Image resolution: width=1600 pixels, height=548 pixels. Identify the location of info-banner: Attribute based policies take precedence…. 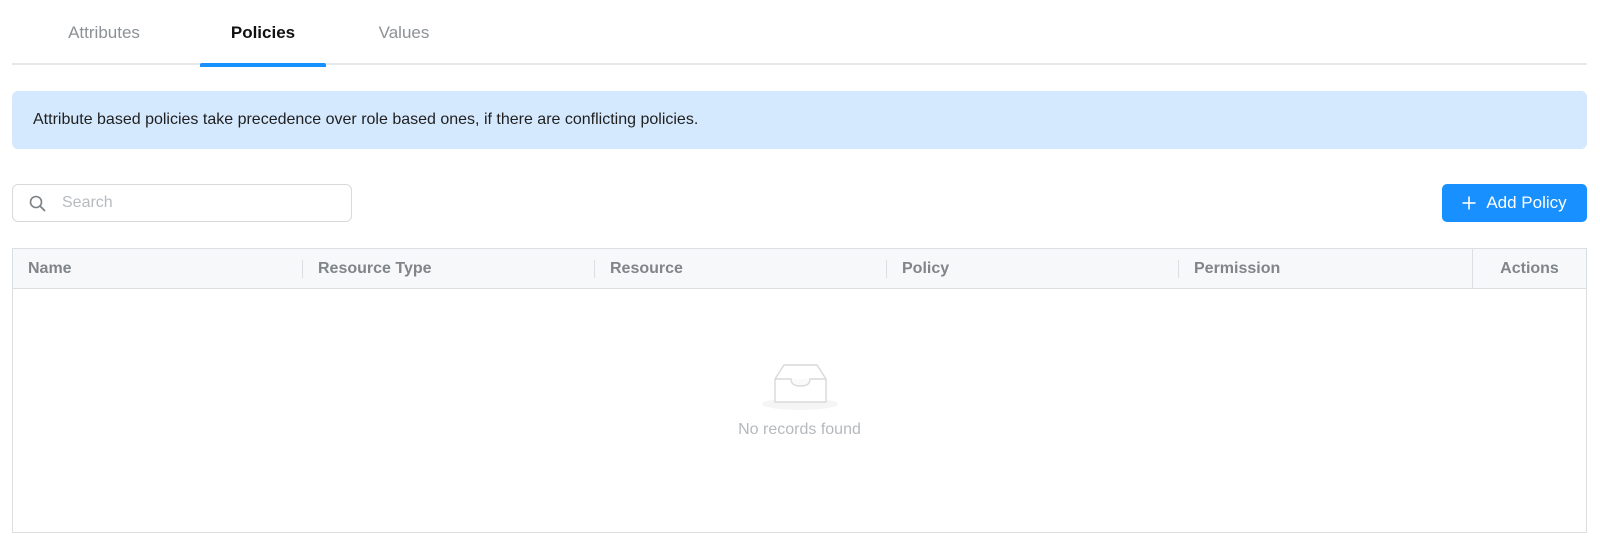
(799, 120).